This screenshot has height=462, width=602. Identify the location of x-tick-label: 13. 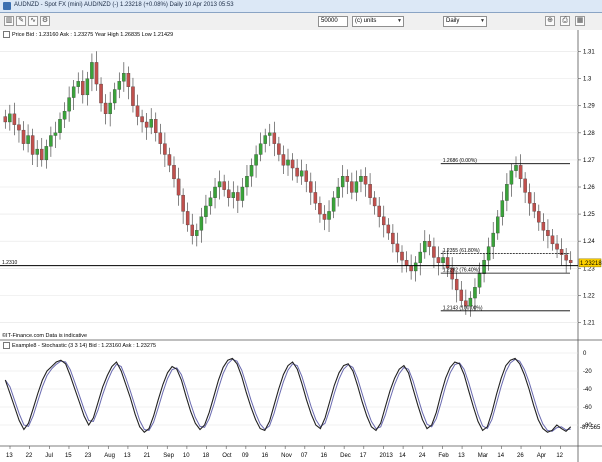
(461, 456).